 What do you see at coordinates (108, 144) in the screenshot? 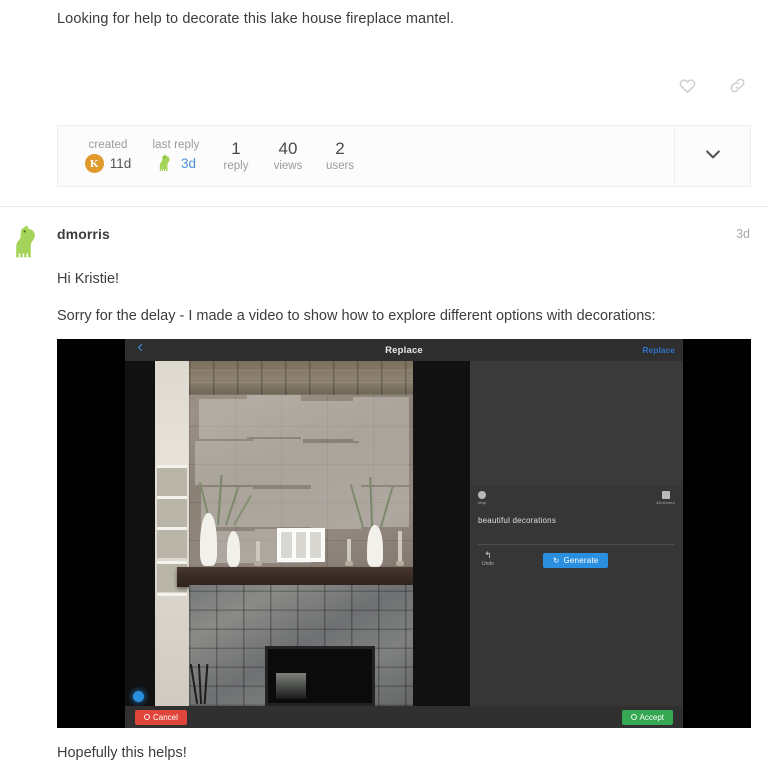
I see `created-label: created` at bounding box center [108, 144].